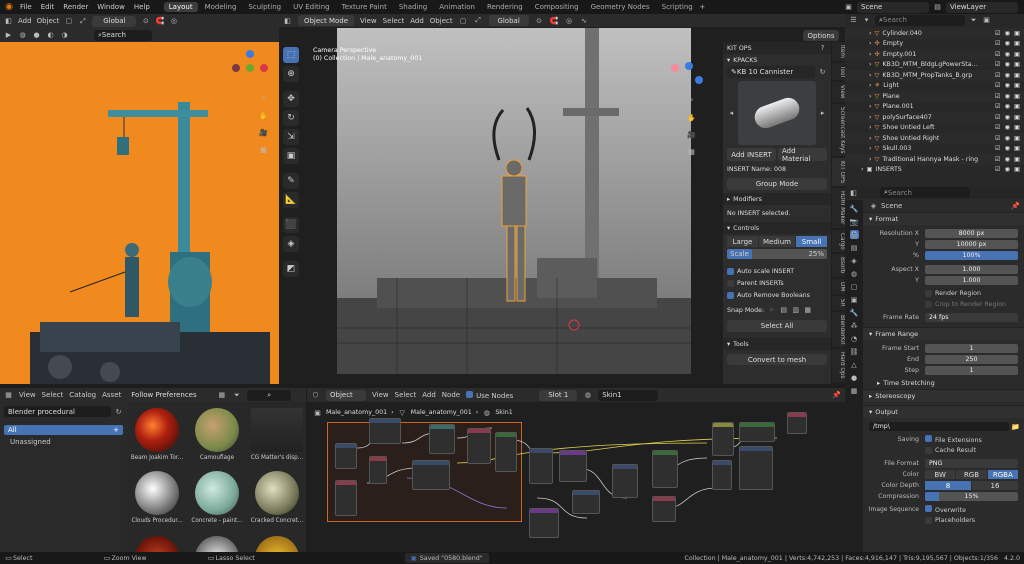  I want to click on snap-grid-icon: ▦, so click(807, 310).